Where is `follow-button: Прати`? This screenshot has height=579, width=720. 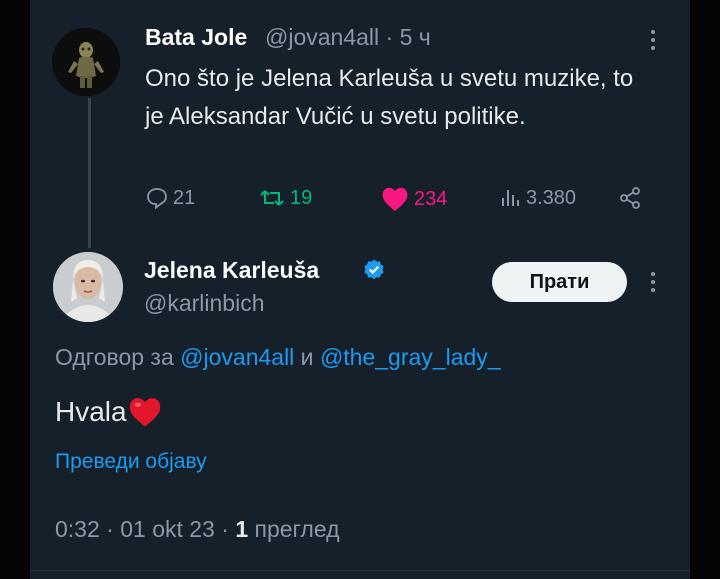
follow-button: Прати is located at coordinates (559, 282).